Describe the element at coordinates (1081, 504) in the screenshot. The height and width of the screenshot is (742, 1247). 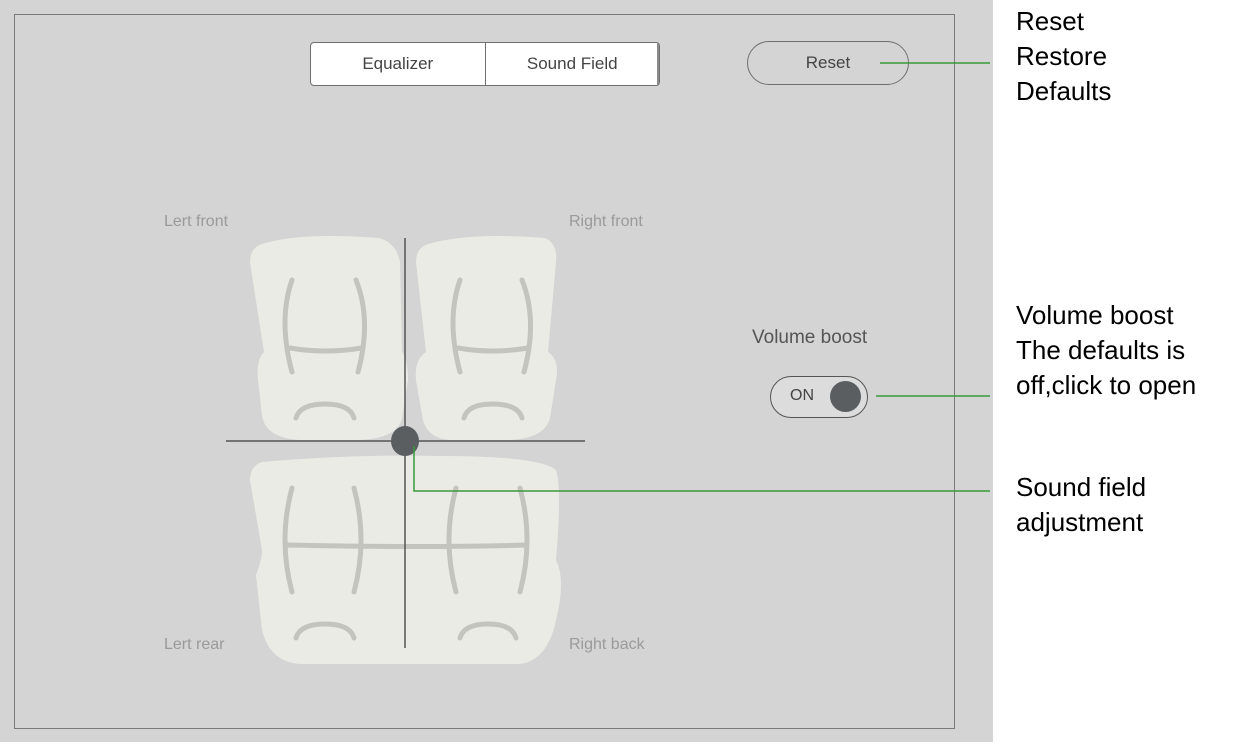
I see `annotation-sound-field: Sound field adjustment` at that location.